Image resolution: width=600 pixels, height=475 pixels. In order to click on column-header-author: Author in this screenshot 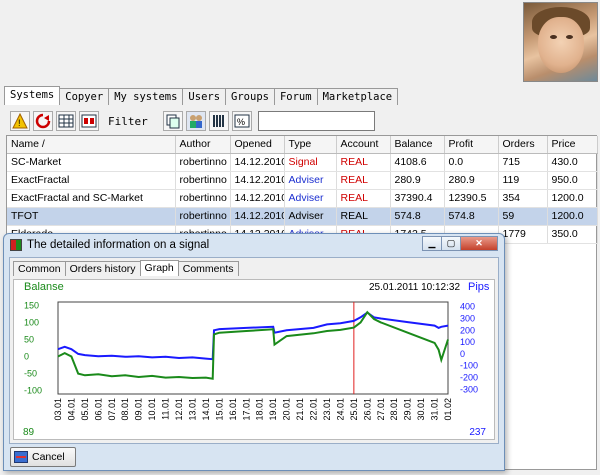, I will do `click(203, 145)`.